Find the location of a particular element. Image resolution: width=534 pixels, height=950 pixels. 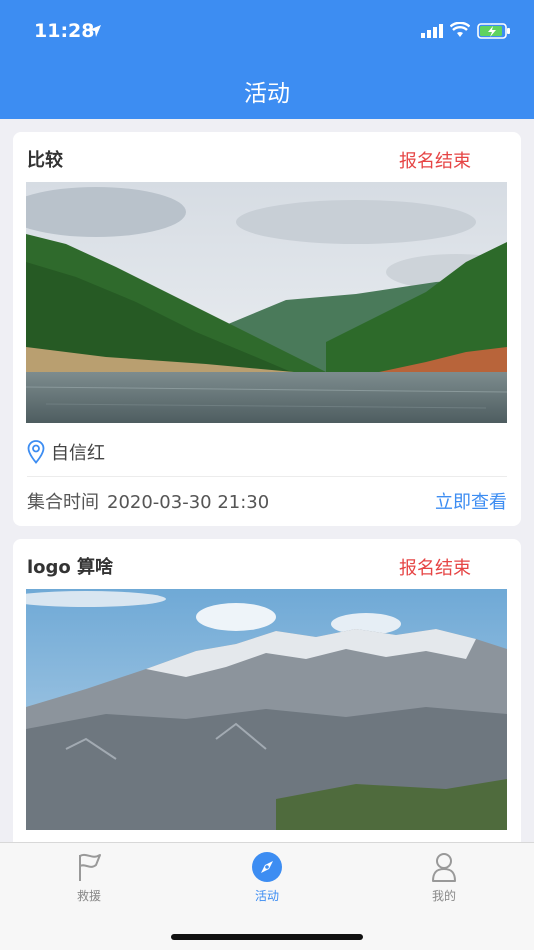

user-icon is located at coordinates (444, 867).